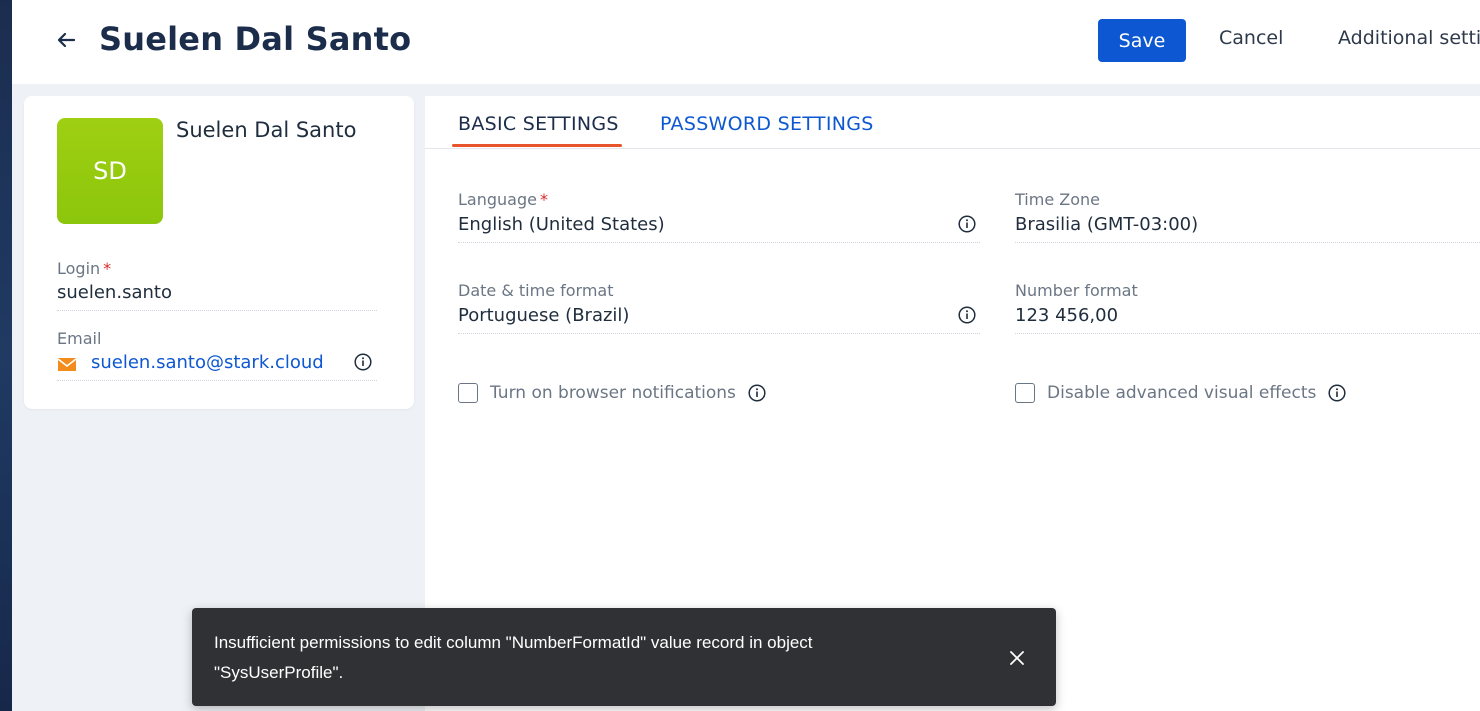 The height and width of the screenshot is (711, 1480). I want to click on login-field: suelen.santo, so click(114, 292).